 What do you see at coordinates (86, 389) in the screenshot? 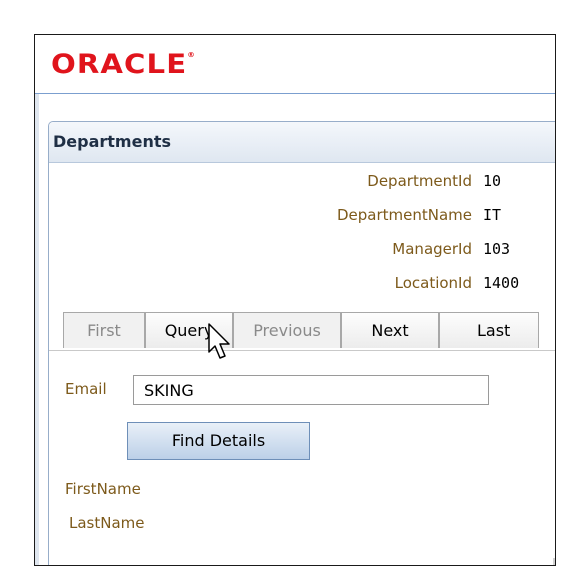
I see `email-label: Email` at bounding box center [86, 389].